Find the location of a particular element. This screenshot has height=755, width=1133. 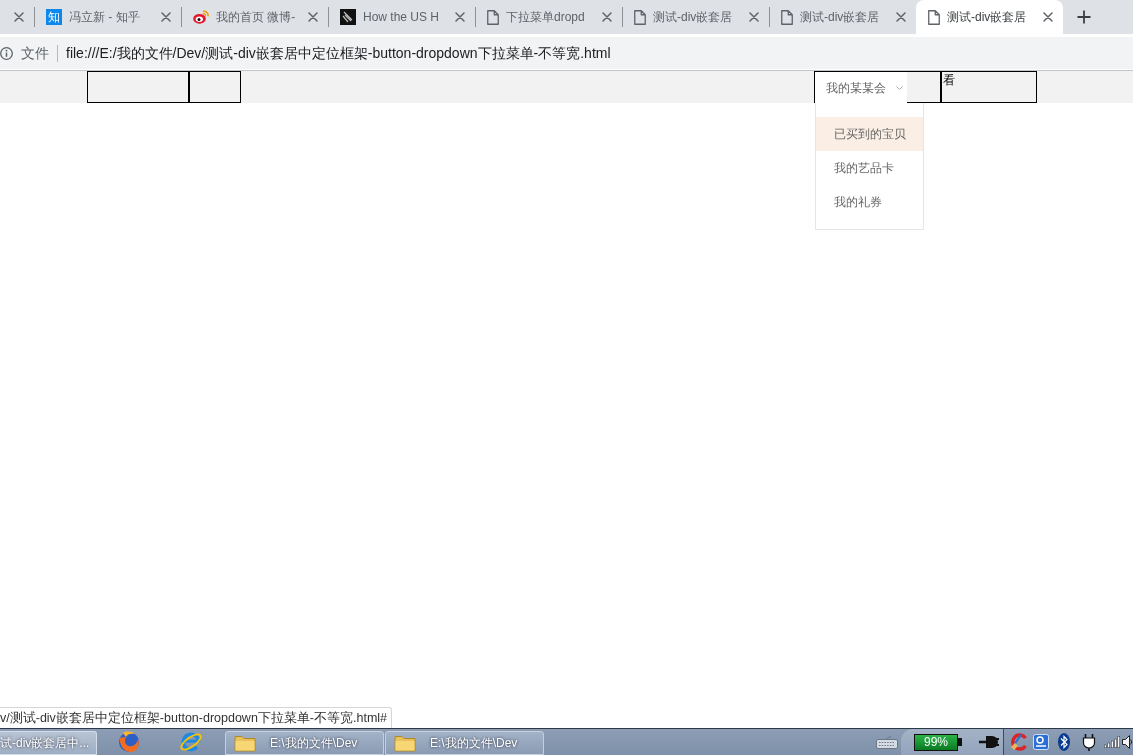

brush-icon is located at coordinates (1019, 742).